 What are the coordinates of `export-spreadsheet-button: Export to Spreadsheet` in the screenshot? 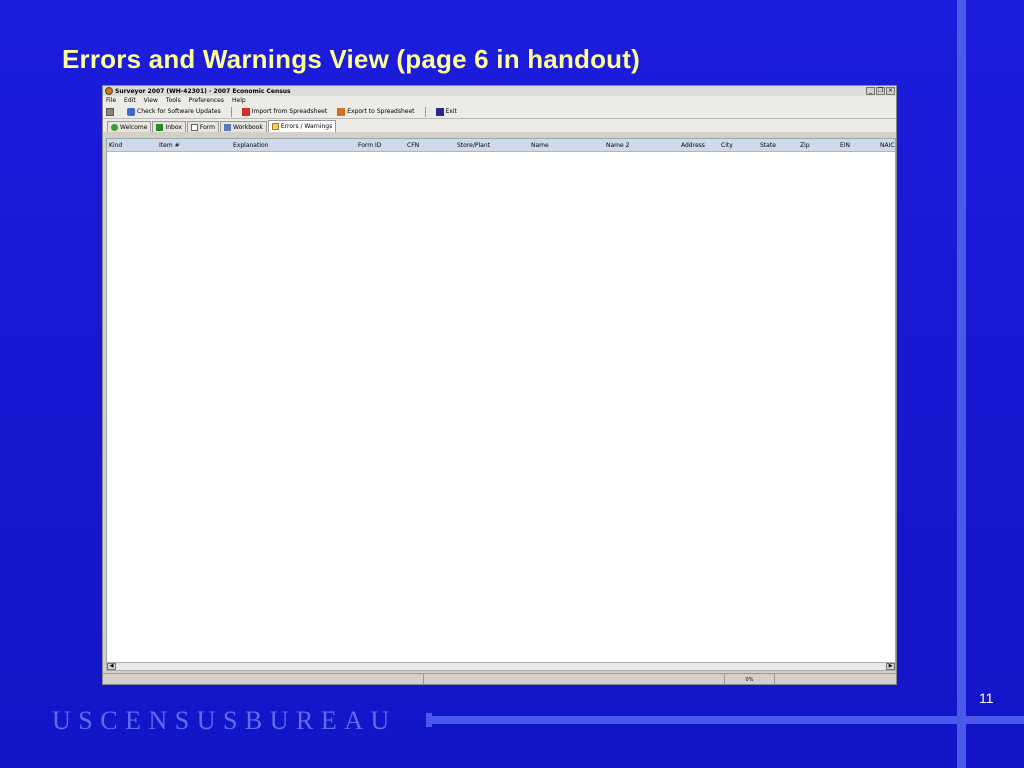 It's located at (375, 111).